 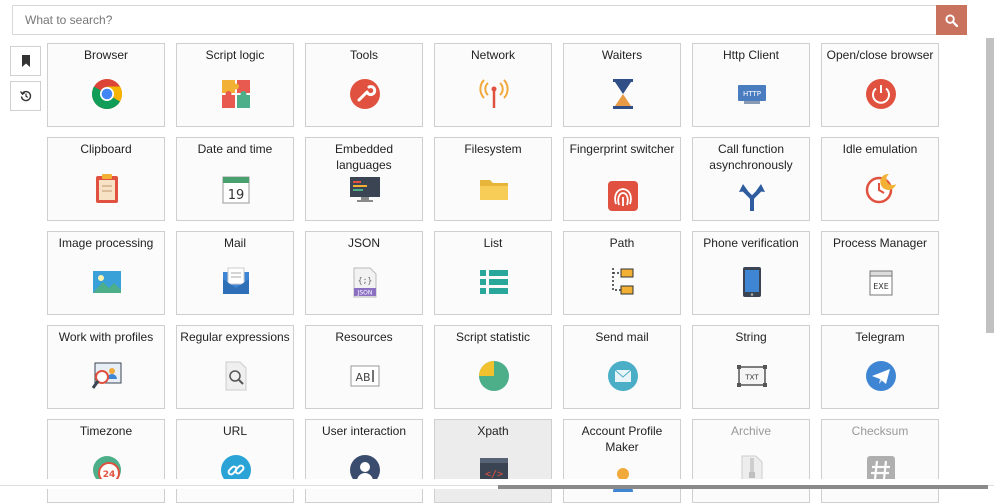 What do you see at coordinates (881, 286) in the screenshot?
I see `svg-text: EXE` at bounding box center [881, 286].